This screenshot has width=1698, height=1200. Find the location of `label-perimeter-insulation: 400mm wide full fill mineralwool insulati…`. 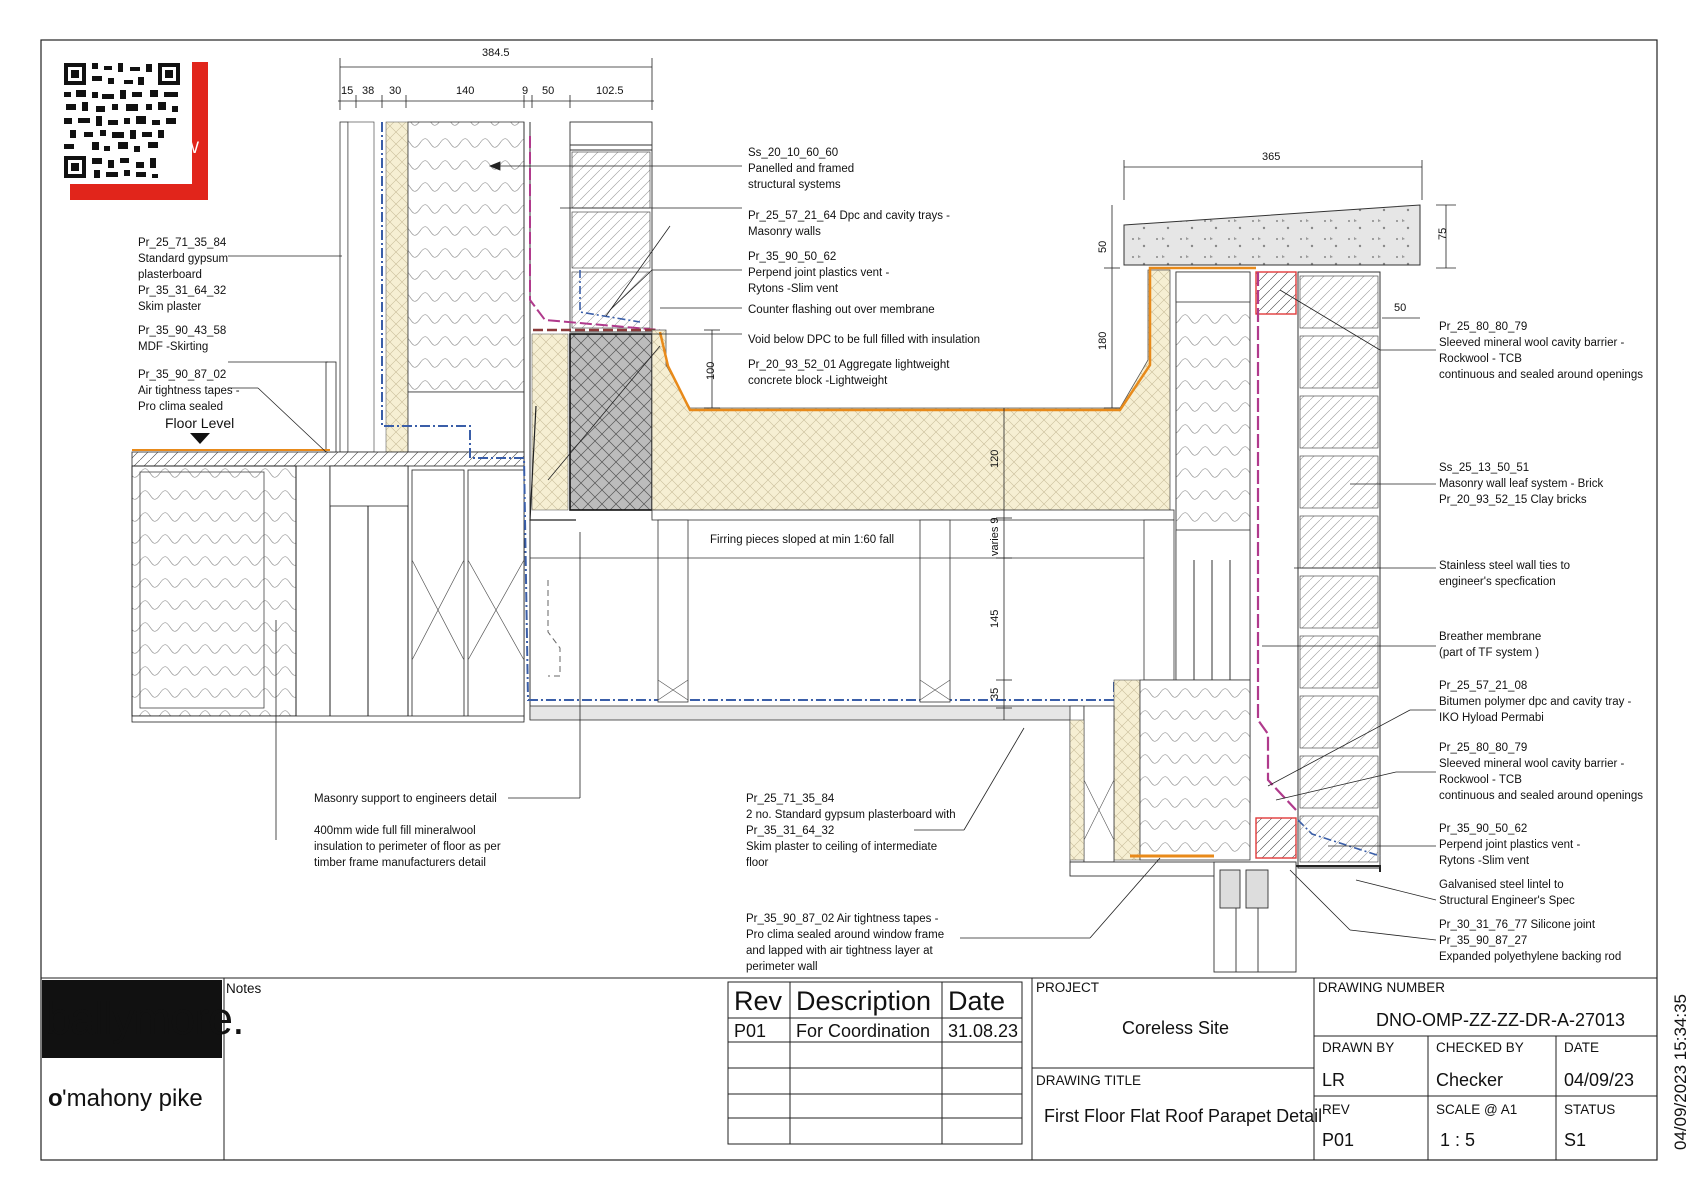

label-perimeter-insulation: 400mm wide full fill mineralwool insulati… is located at coordinates (407, 847).